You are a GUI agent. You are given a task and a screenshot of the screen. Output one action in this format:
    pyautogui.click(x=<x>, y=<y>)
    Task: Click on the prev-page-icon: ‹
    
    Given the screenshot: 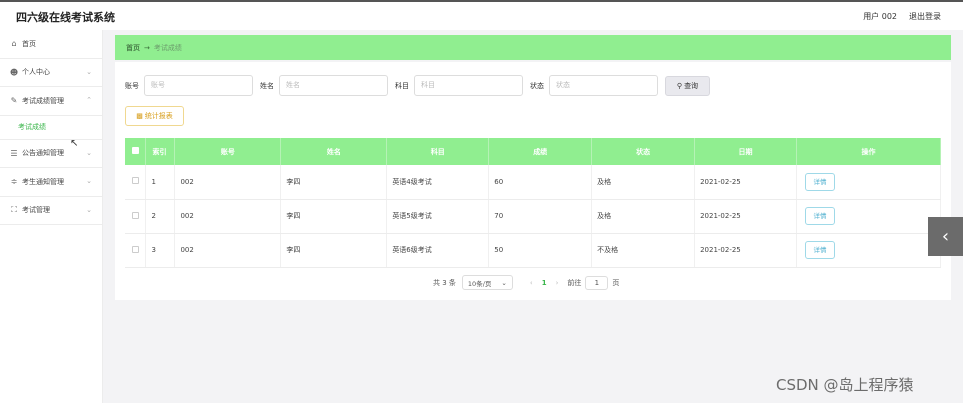 What is the action you would take?
    pyautogui.click(x=531, y=283)
    